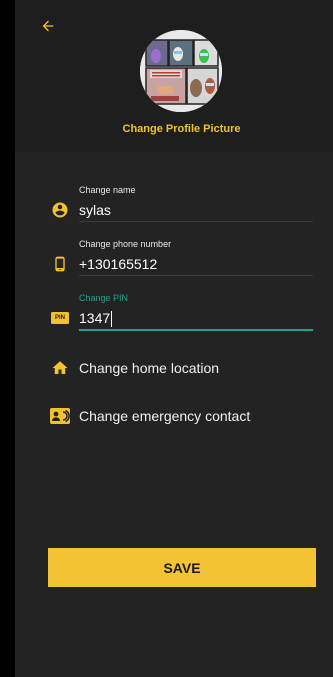  I want to click on profile-avatar, so click(181, 71).